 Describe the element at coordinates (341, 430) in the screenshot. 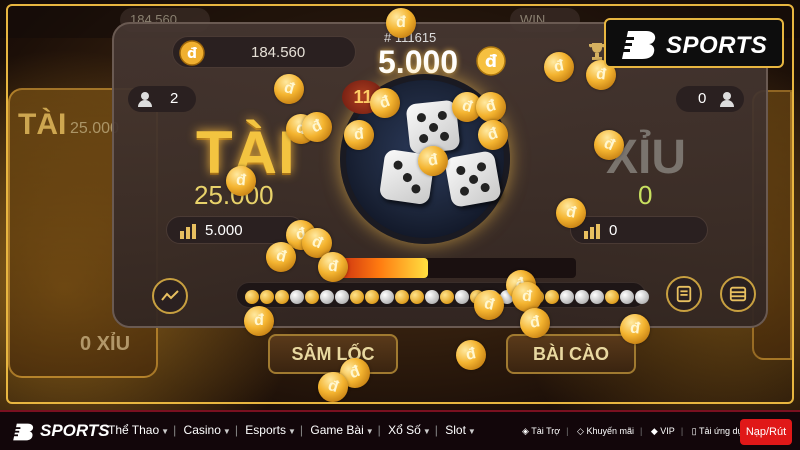

I see `nav-item-game-bai: Game Bài ▼` at that location.